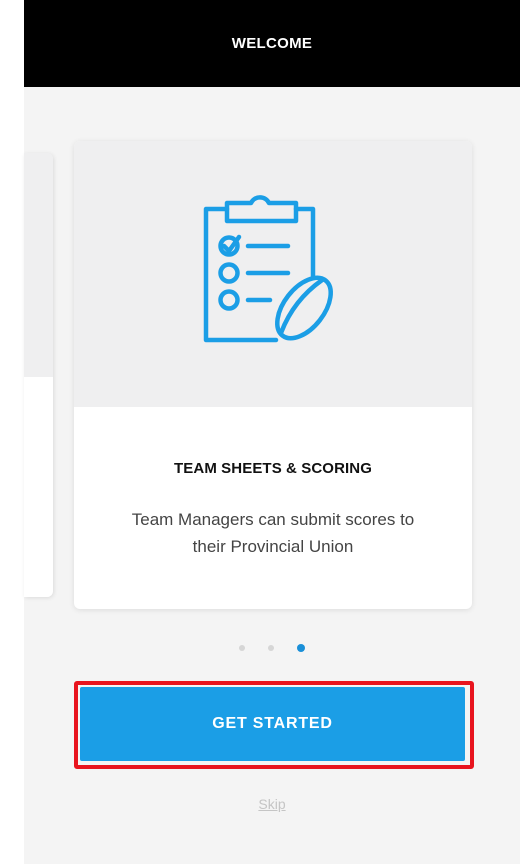 This screenshot has height=864, width=520. What do you see at coordinates (260, 648) in the screenshot?
I see `carousel-pagination` at bounding box center [260, 648].